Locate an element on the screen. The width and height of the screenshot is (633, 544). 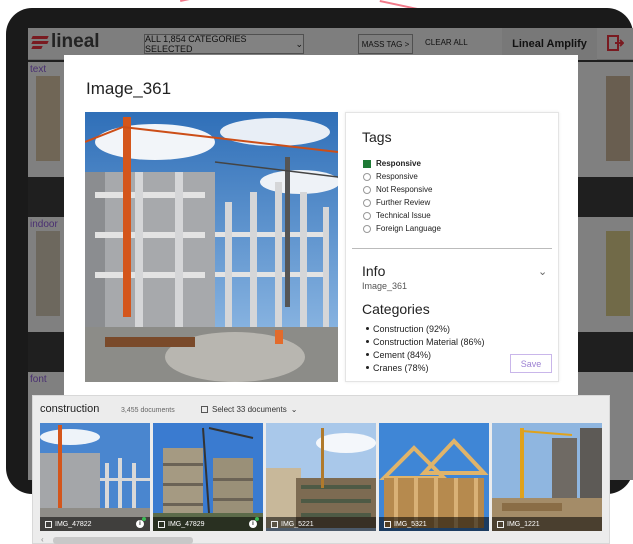
modal-title: Image_361 is located at coordinates (129, 88).